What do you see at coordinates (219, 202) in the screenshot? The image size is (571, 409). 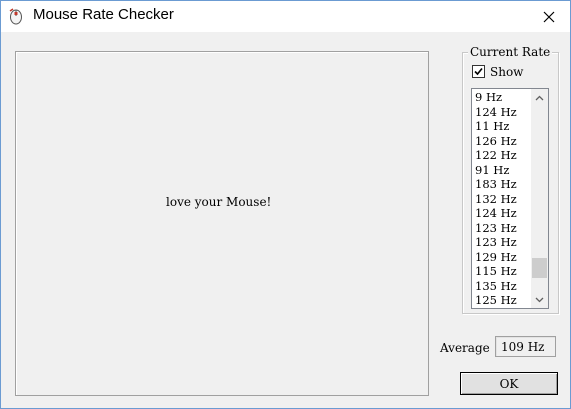 I see `canvas-message: love your Mouse!` at bounding box center [219, 202].